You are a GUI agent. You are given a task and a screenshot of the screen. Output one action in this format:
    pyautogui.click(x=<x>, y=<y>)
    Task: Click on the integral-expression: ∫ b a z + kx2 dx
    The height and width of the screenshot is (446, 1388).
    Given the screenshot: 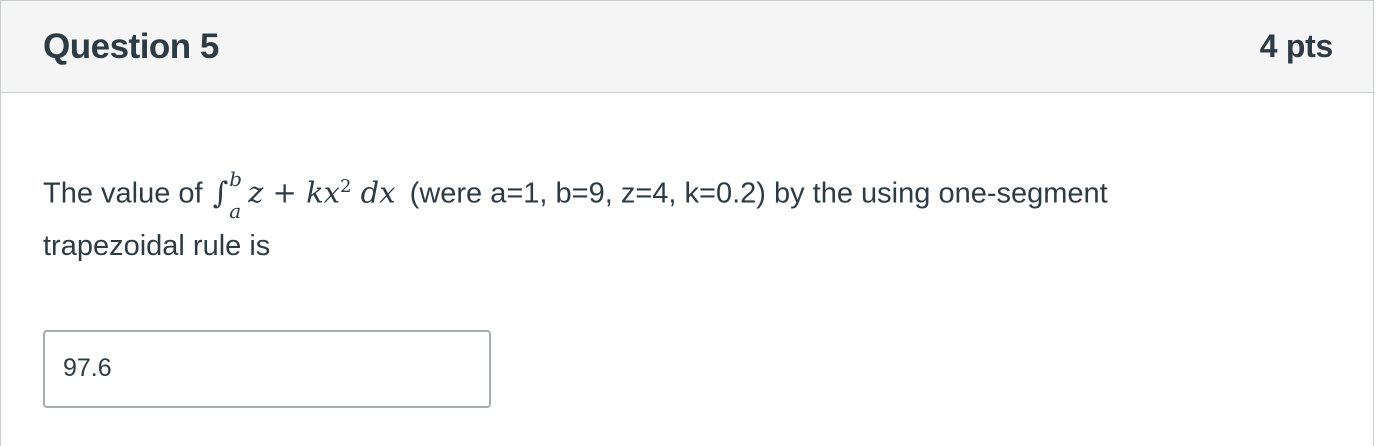 What is the action you would take?
    pyautogui.click(x=304, y=191)
    